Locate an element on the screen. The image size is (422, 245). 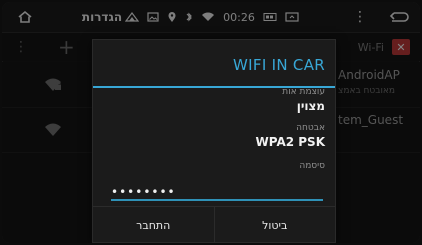
password-input: •••••••• is located at coordinates (217, 191).